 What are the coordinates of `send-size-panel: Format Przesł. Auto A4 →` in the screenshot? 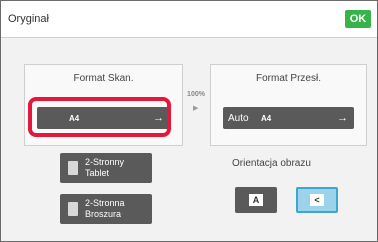 It's located at (288, 105).